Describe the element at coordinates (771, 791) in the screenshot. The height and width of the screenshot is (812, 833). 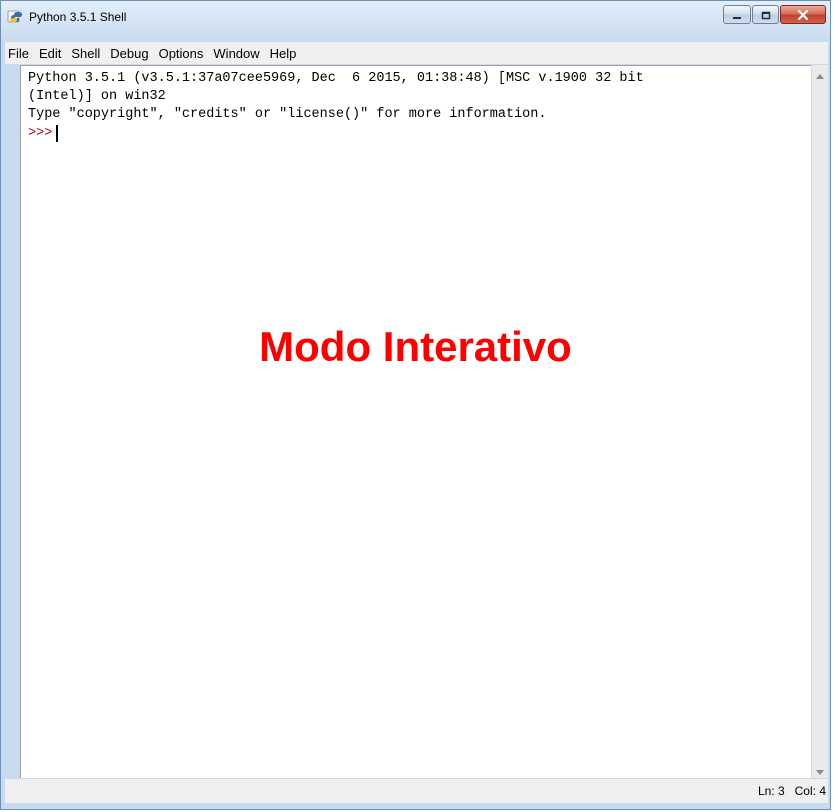
I see `status-line: Ln: 3` at that location.